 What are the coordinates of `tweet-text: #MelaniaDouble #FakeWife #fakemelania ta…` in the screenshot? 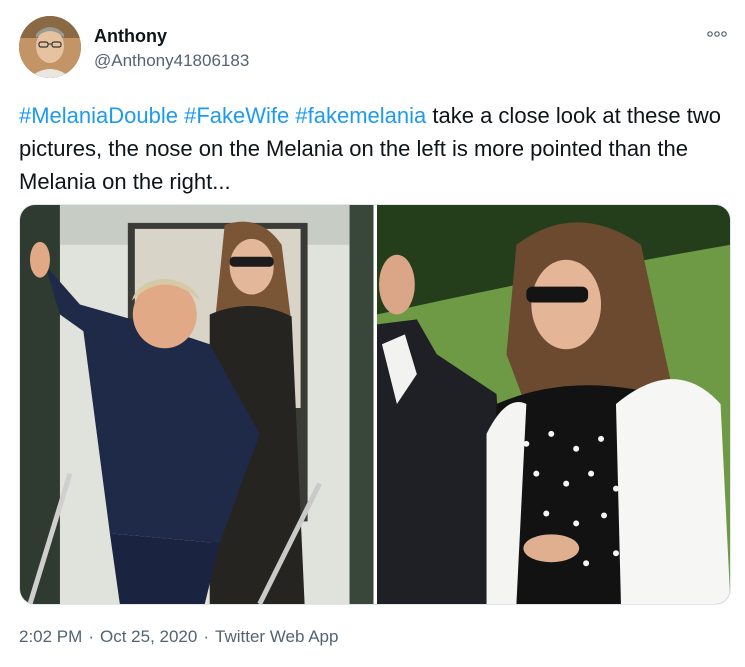 It's located at (375, 148).